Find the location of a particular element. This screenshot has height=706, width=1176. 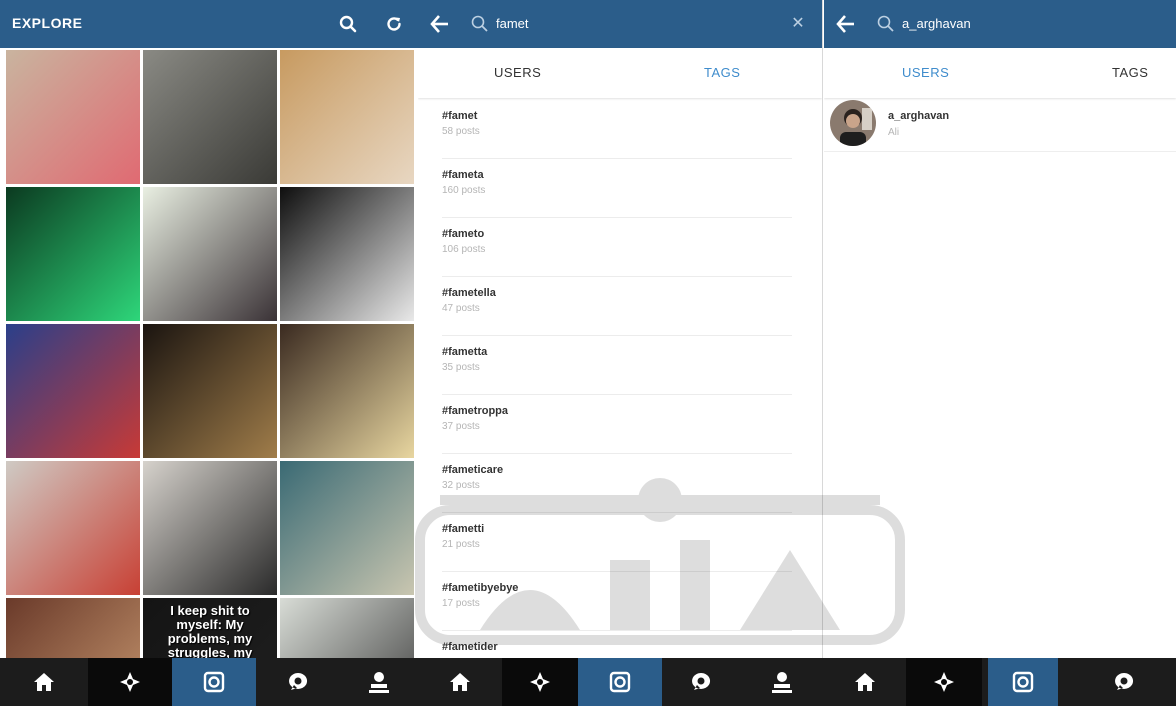

hashtag-name: #fametta is located at coordinates (465, 352).